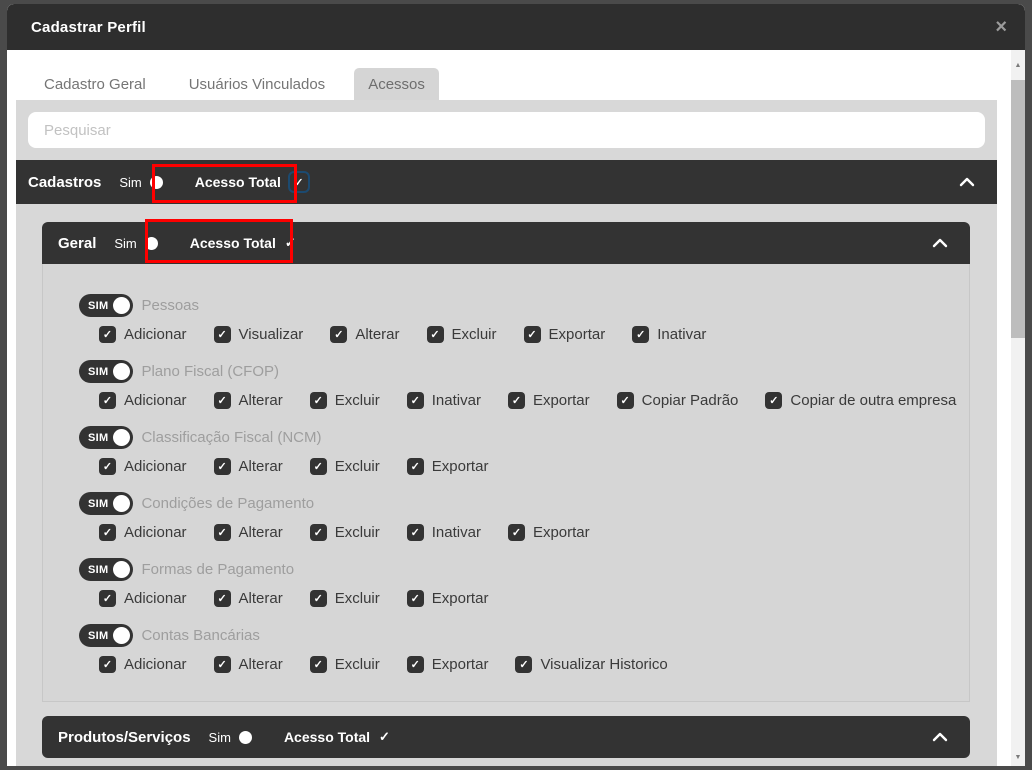 The height and width of the screenshot is (770, 1032). Describe the element at coordinates (1018, 757) in the screenshot. I see `scroll-down-arrow-icon: ▼` at that location.